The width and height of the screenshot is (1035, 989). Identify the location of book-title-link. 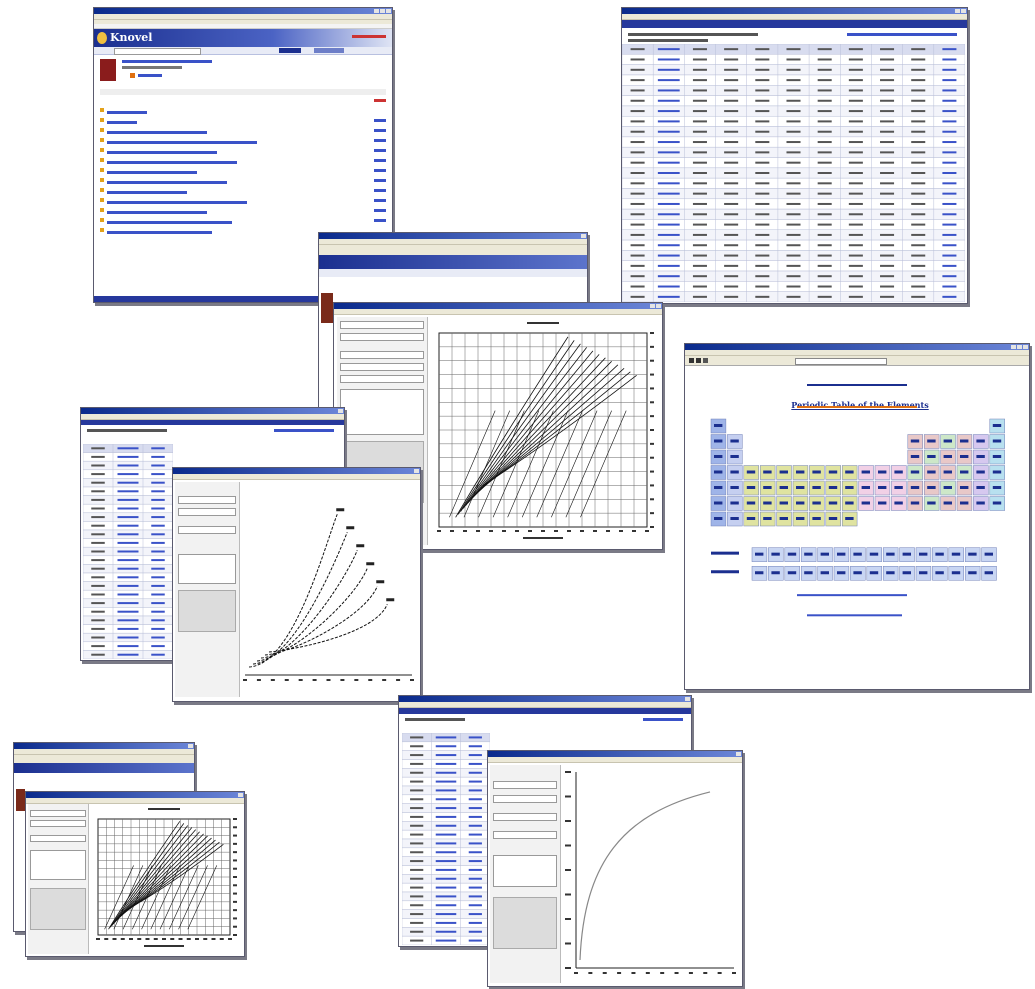
(167, 61).